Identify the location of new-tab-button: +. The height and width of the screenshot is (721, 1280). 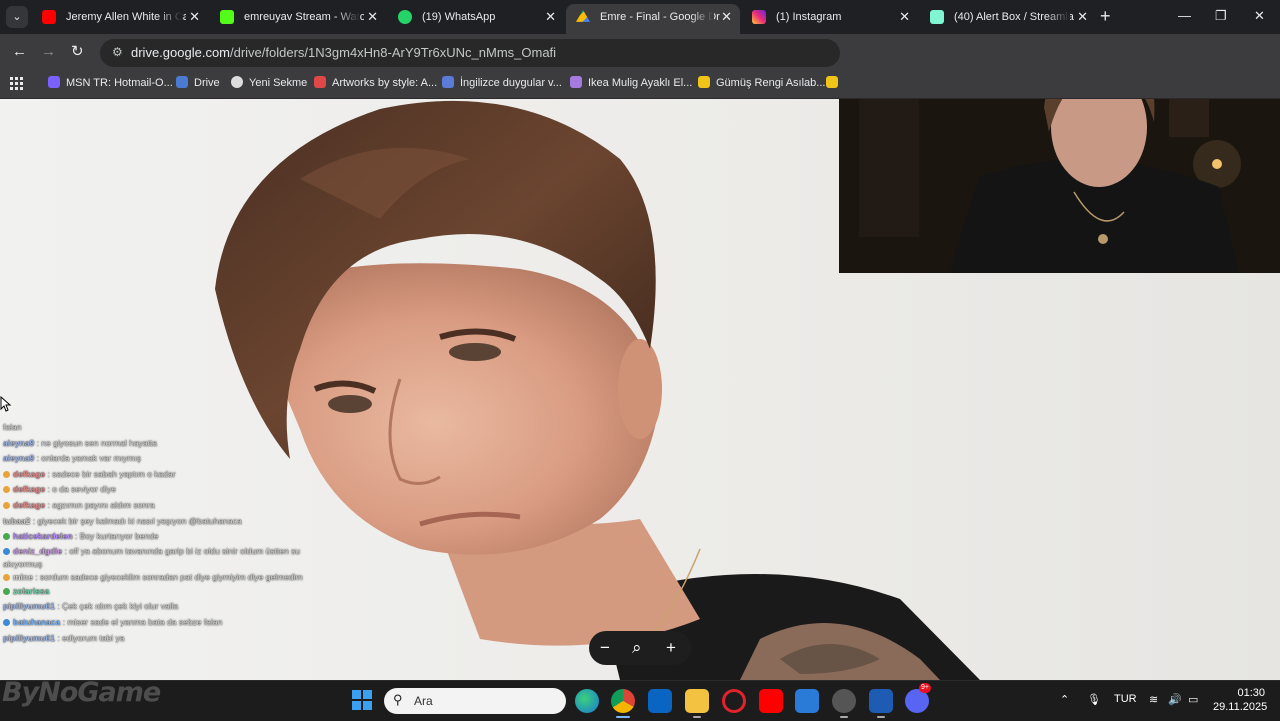
(1105, 16).